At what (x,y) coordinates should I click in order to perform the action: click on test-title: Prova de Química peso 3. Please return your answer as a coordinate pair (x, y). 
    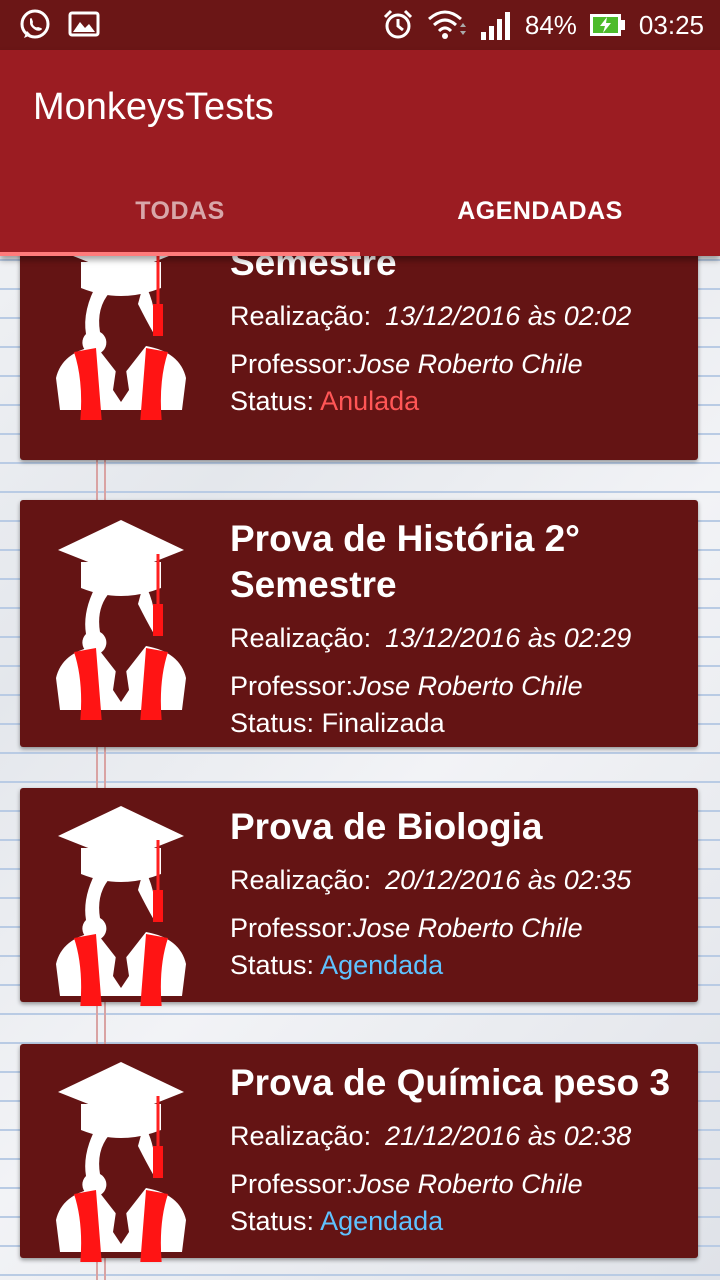
    Looking at the image, I should click on (450, 1082).